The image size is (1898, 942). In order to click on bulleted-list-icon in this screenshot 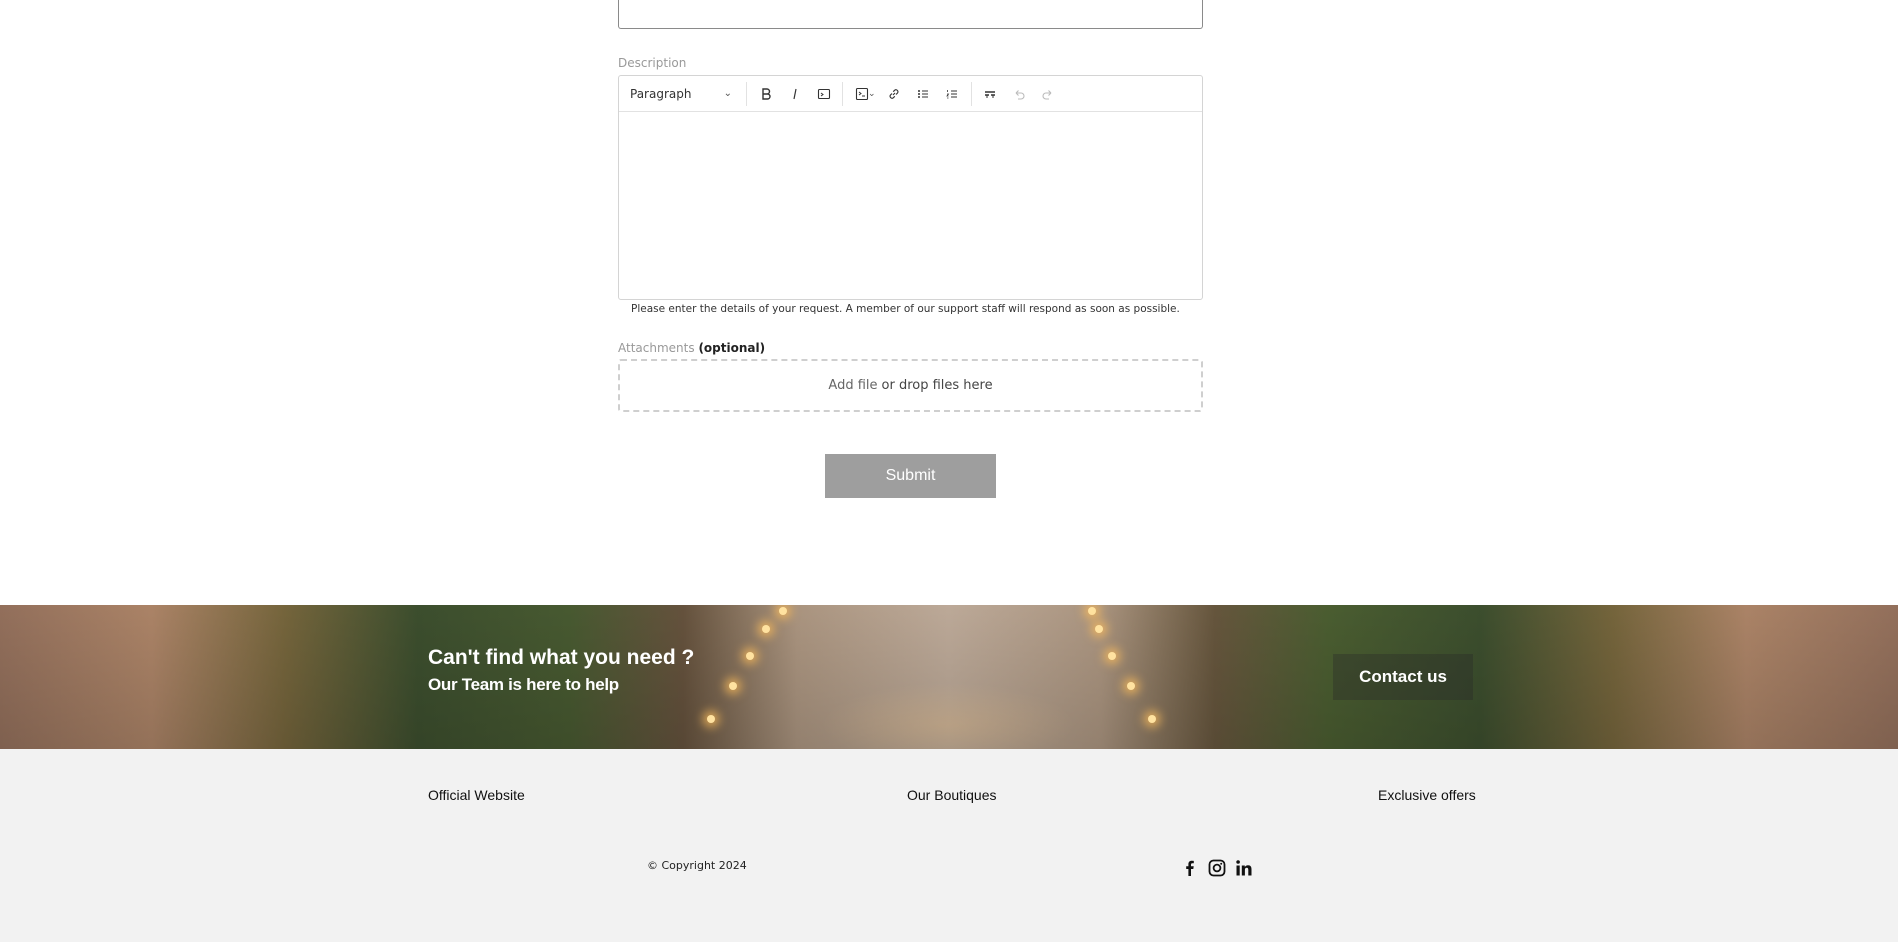, I will do `click(923, 93)`.